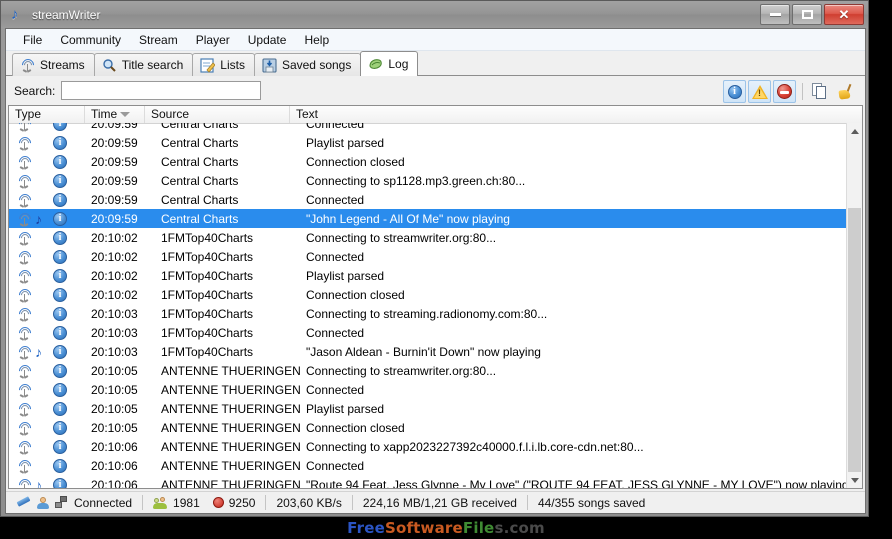 This screenshot has width=892, height=539. I want to click on table-row: i 20:09:59 Central Charts Connection closed, so click(427, 161).